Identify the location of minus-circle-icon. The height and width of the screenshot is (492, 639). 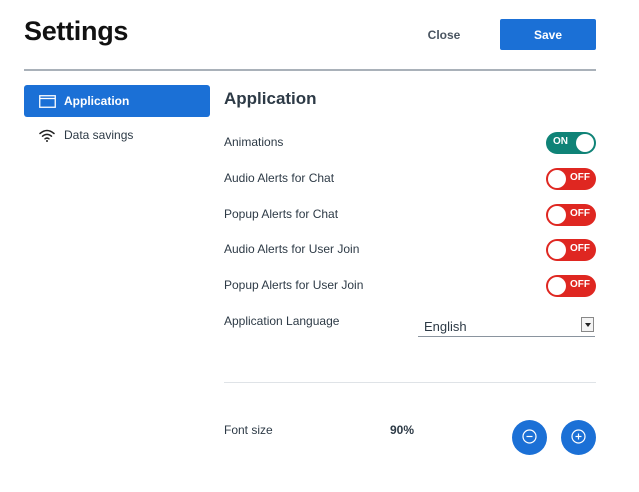
(529, 437).